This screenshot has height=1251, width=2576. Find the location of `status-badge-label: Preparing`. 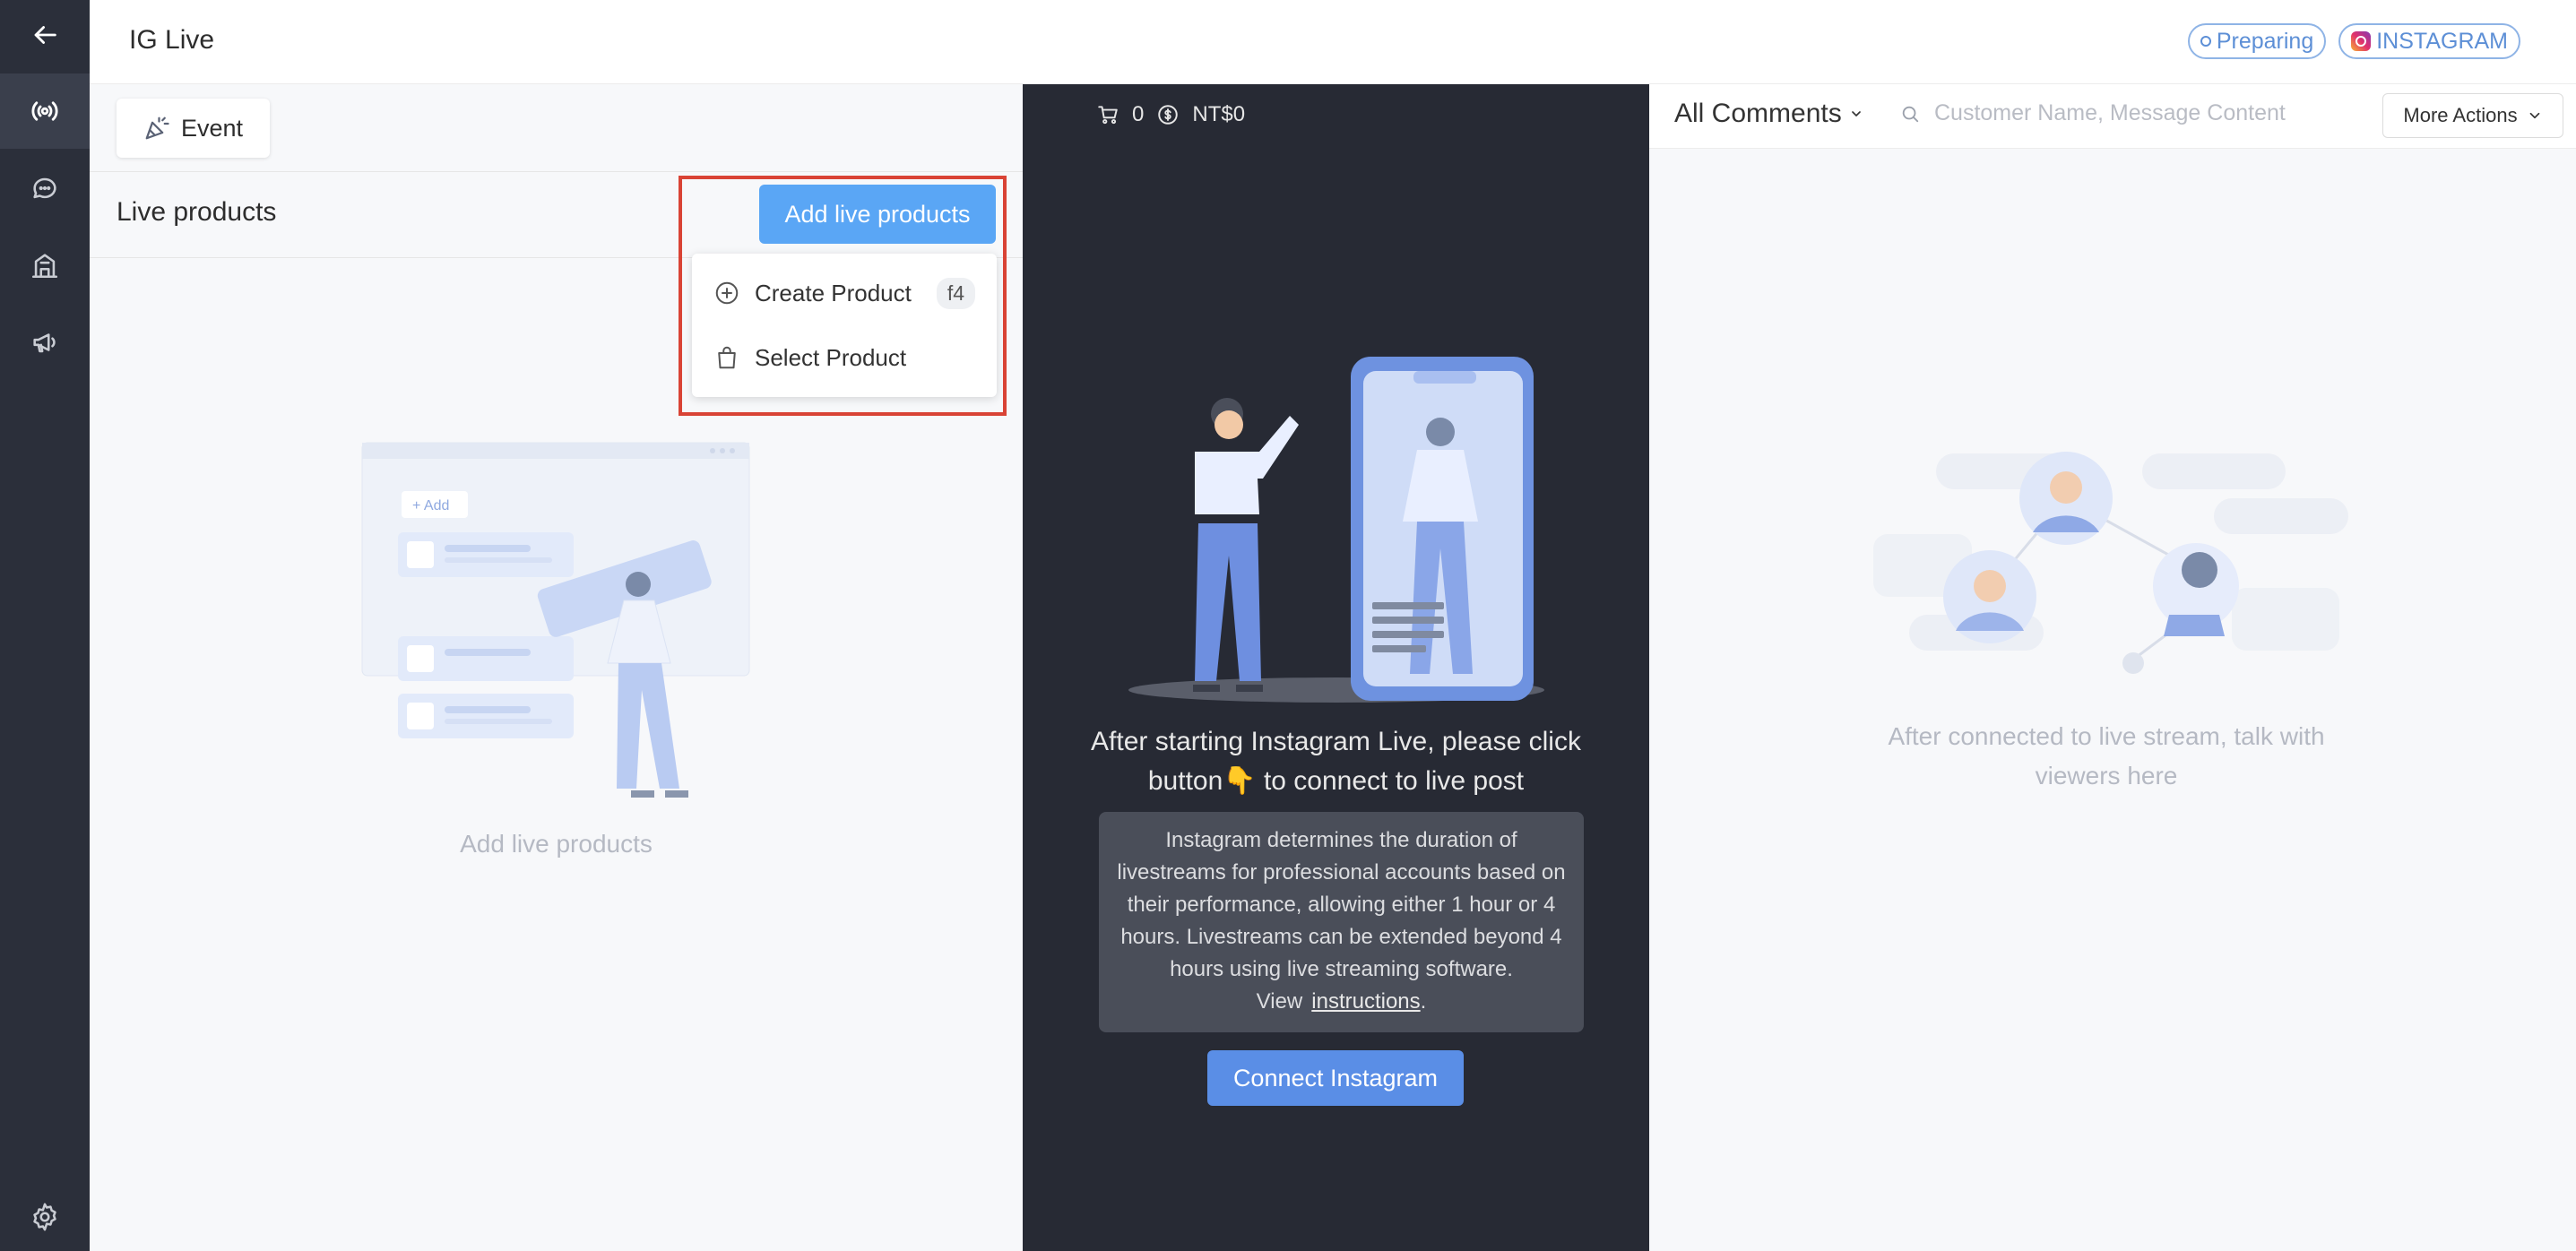

status-badge-label: Preparing is located at coordinates (2265, 41).